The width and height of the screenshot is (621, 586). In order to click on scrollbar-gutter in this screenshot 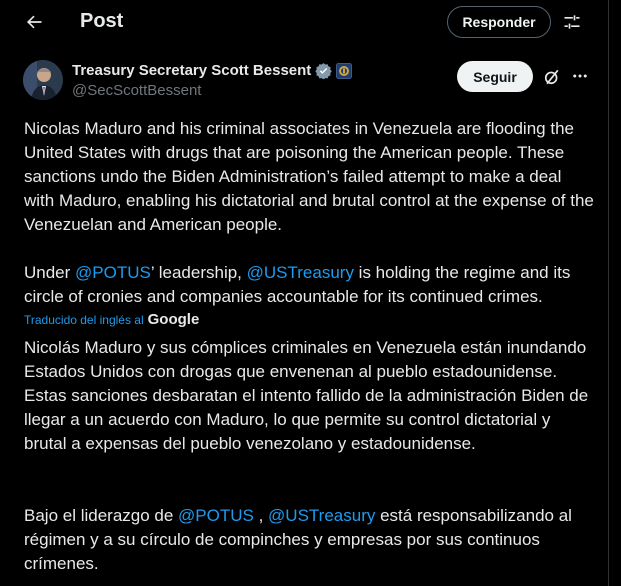, I will do `click(615, 293)`.